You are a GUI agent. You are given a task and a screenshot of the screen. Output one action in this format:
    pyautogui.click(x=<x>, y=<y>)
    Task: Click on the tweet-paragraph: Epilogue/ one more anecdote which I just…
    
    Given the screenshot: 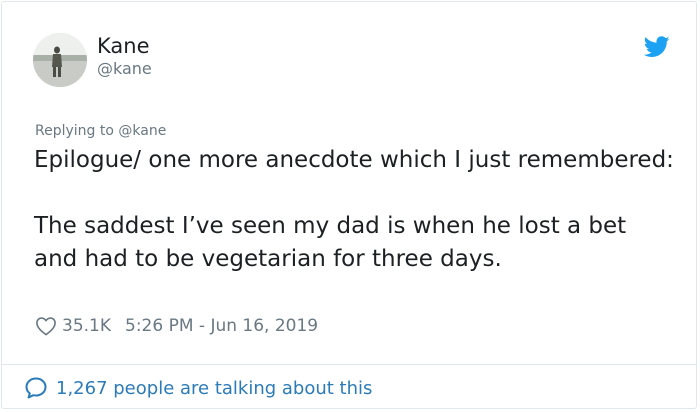 What is the action you would take?
    pyautogui.click(x=354, y=160)
    